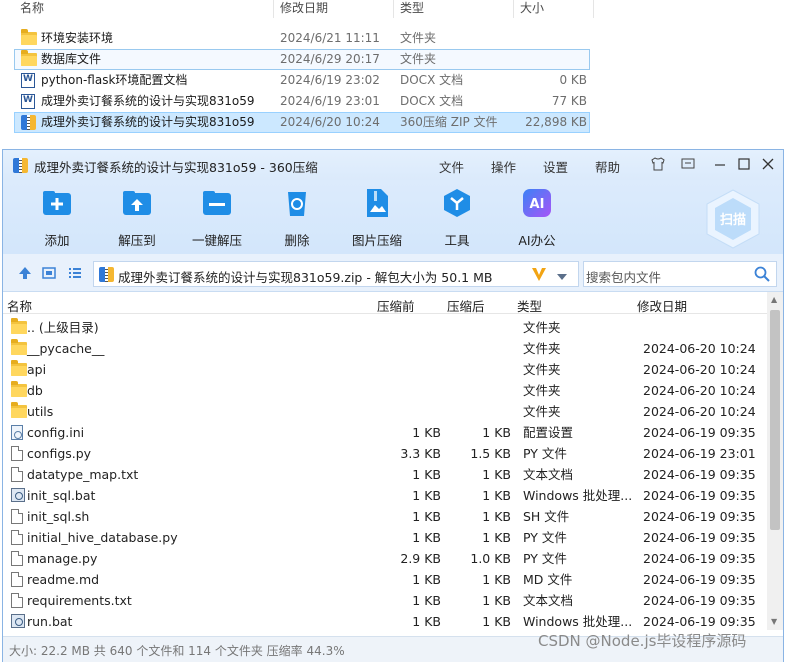 This screenshot has height=662, width=810. What do you see at coordinates (302, 38) in the screenshot?
I see `explorer-row: 环境安装环境 2024/6/21 11:11 文件夹` at bounding box center [302, 38].